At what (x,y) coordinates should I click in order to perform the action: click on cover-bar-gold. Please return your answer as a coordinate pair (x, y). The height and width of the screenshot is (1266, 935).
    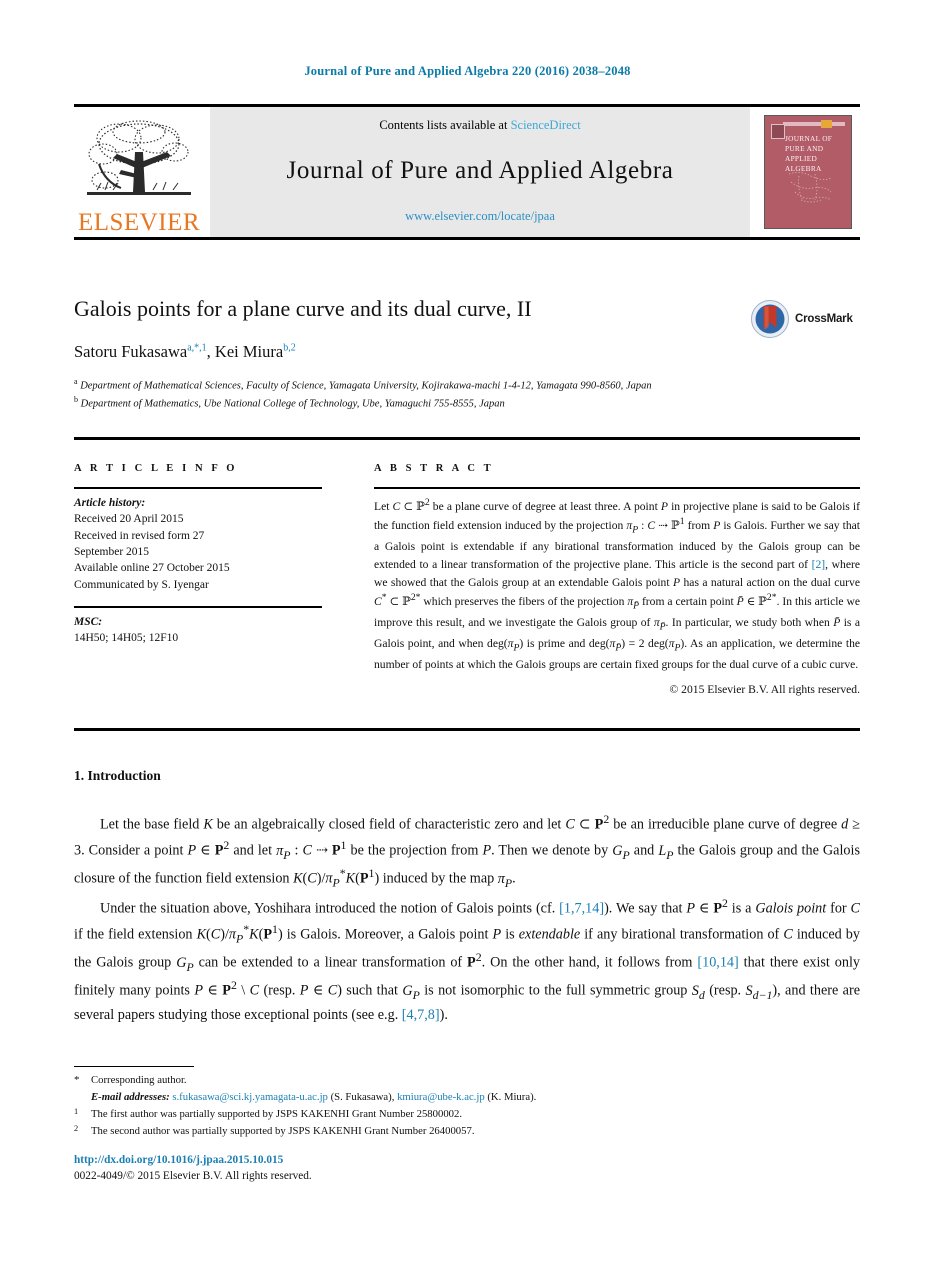
    Looking at the image, I should click on (826, 124).